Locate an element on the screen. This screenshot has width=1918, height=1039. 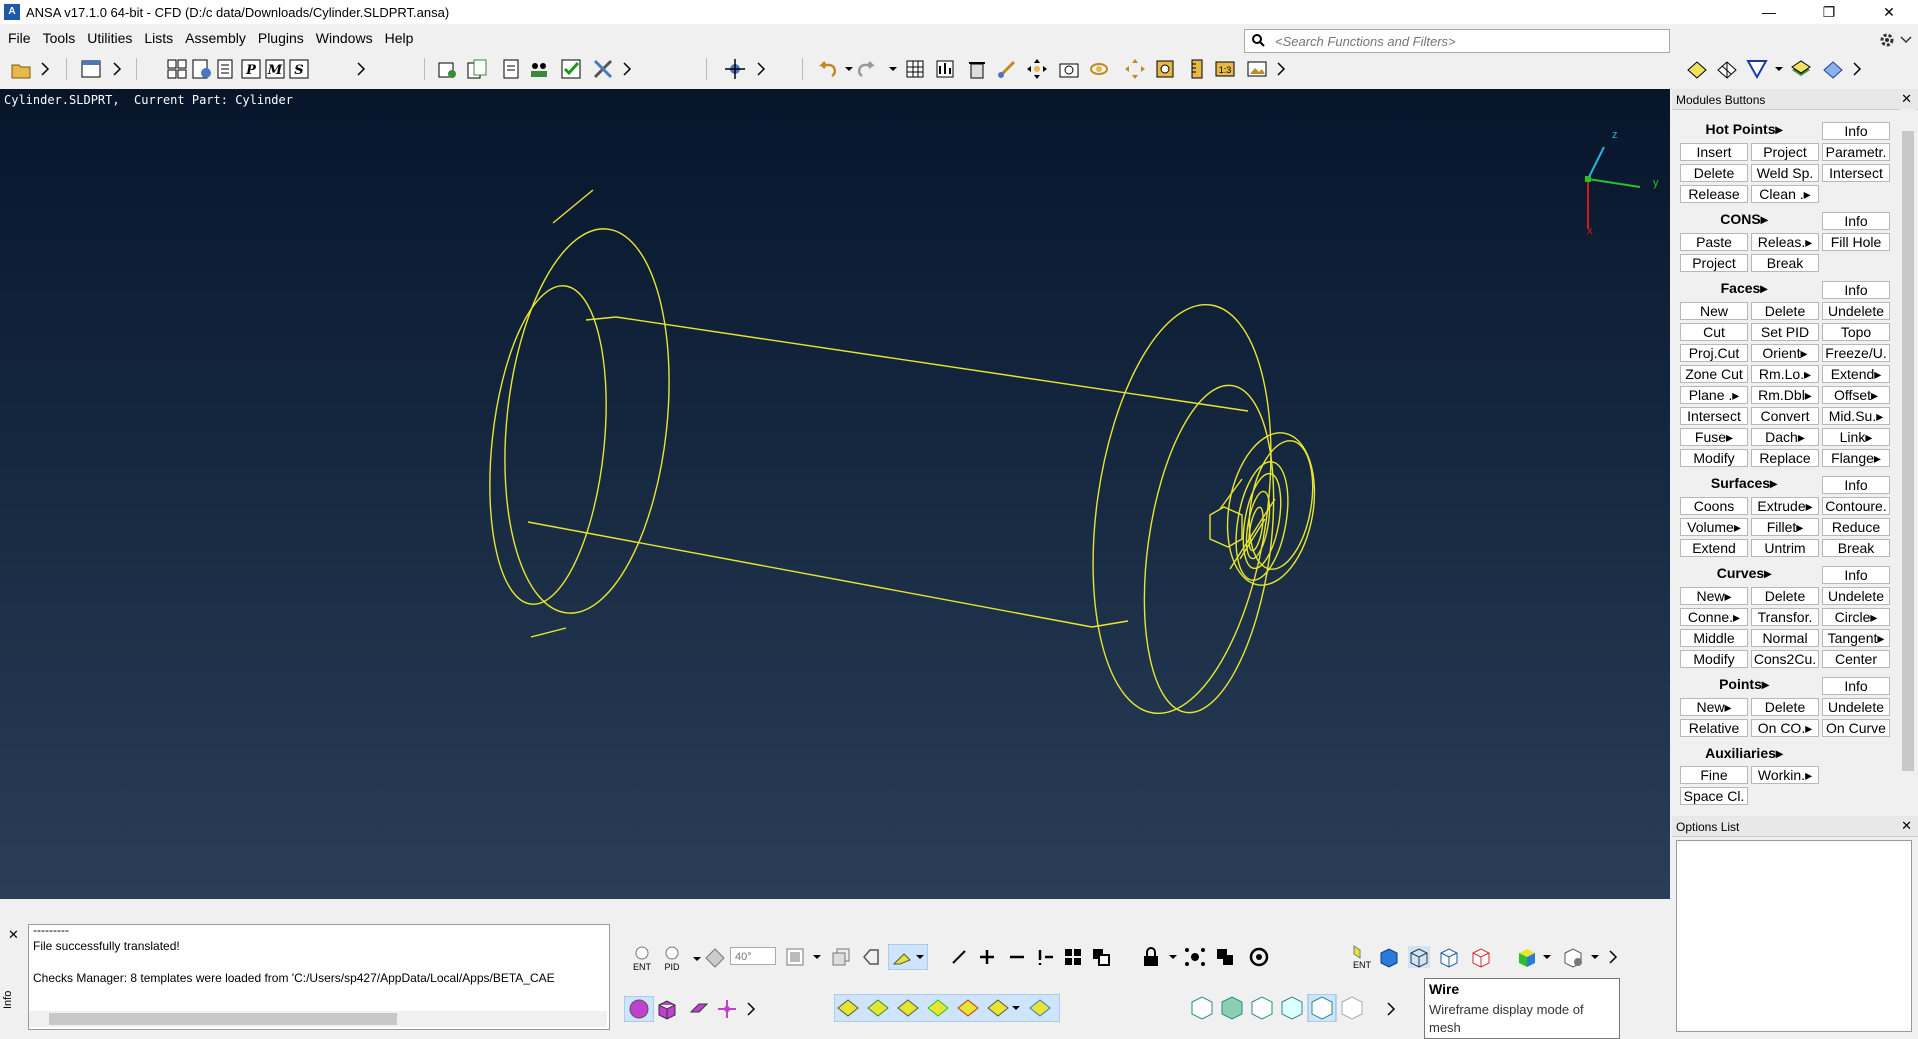
module-button: Weld Sp. is located at coordinates (1785, 173).